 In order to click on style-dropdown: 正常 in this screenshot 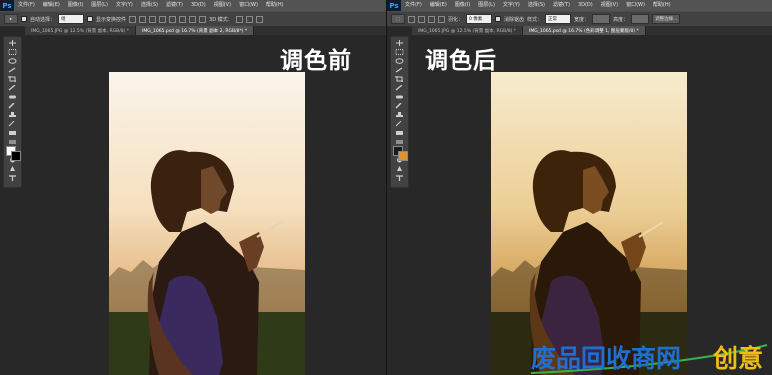, I will do `click(558, 19)`.